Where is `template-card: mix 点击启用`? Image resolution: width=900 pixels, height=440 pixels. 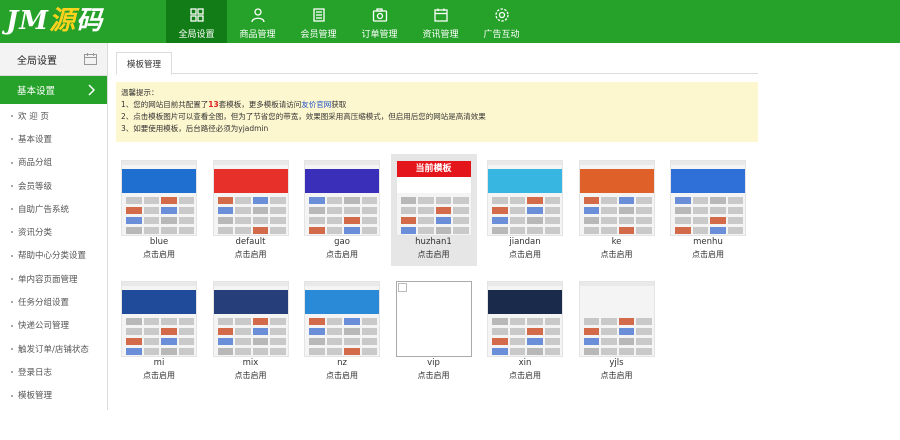 template-card: mix 点击启用 is located at coordinates (251, 331).